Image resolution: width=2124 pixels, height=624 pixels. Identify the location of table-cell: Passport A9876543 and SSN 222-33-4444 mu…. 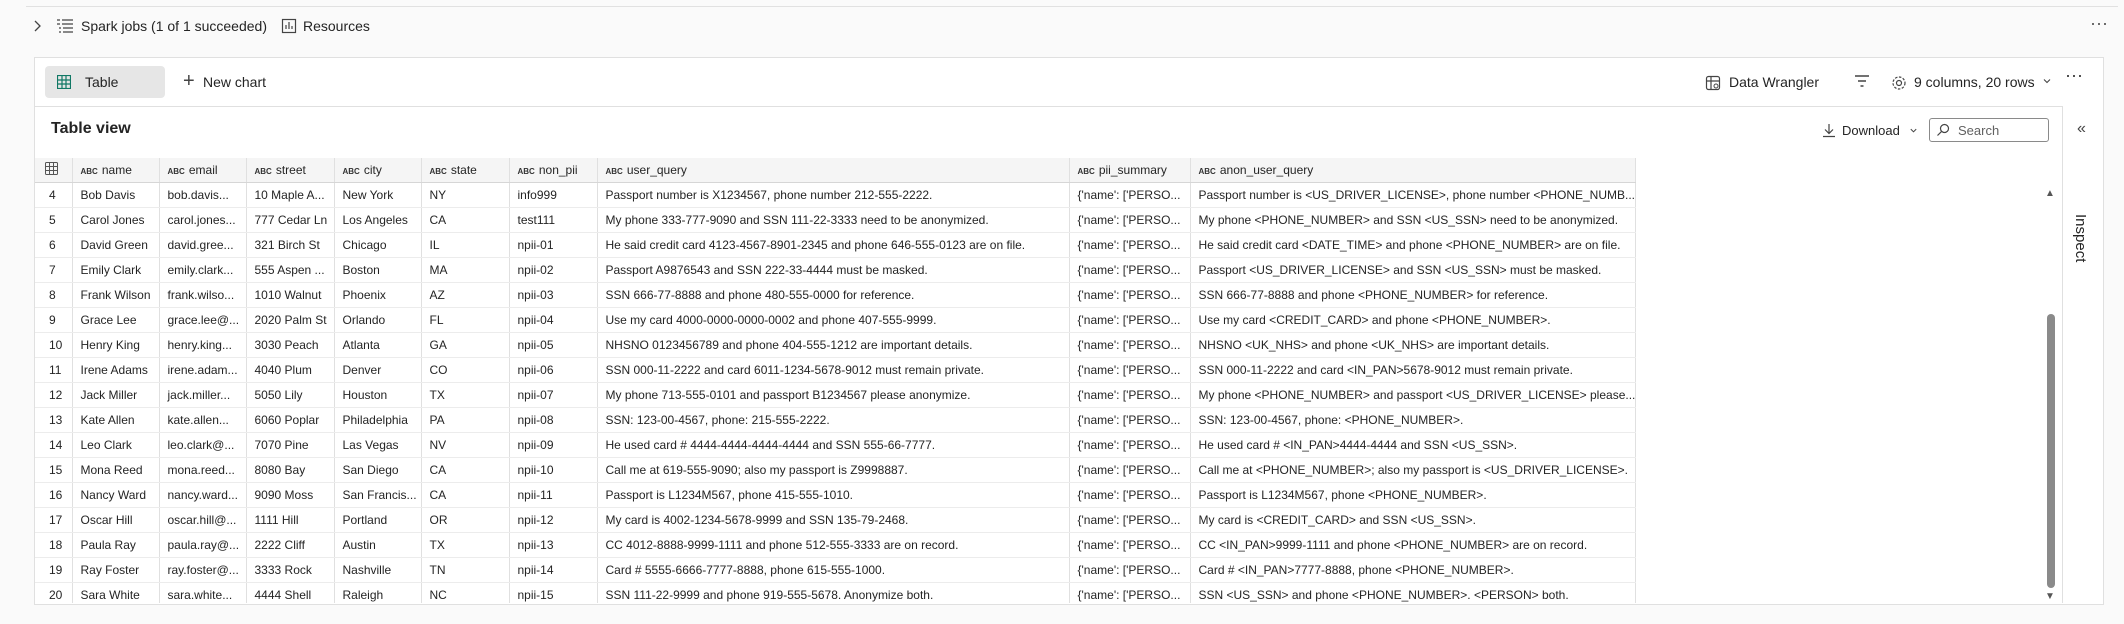
(833, 270).